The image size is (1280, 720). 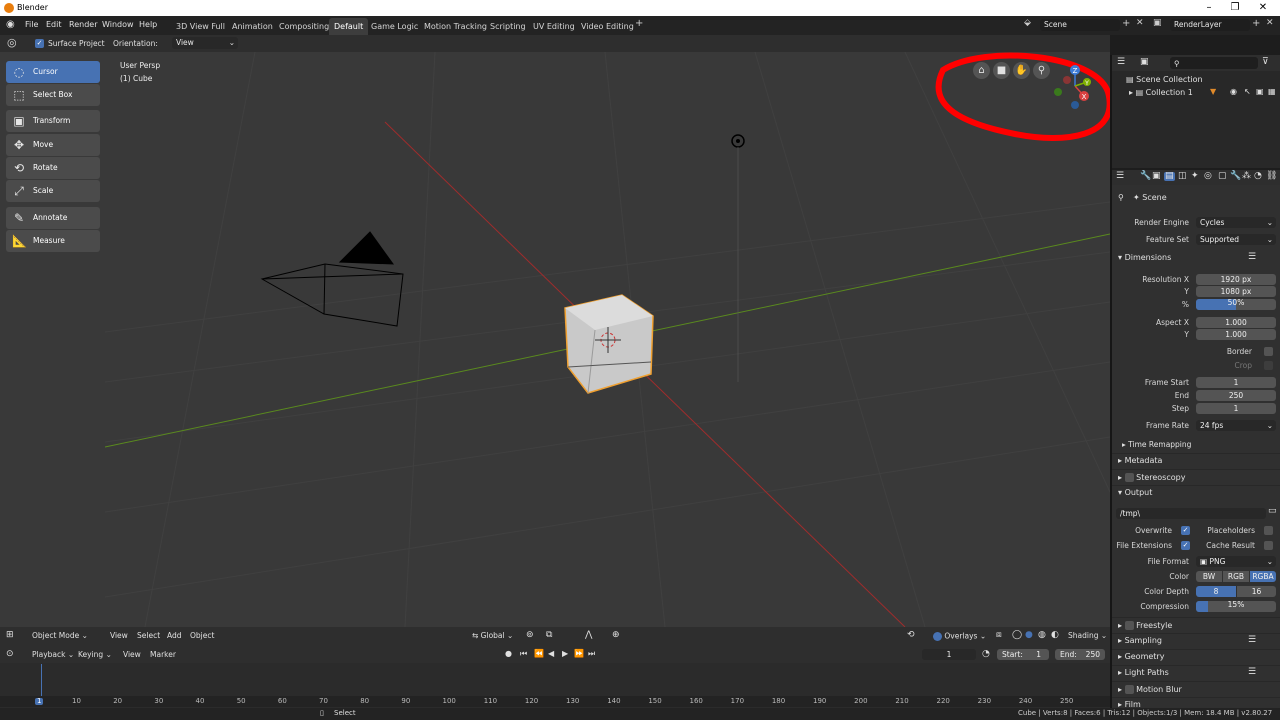 I want to click on tool-cursor: ◌ Cursor, so click(x=53, y=72).